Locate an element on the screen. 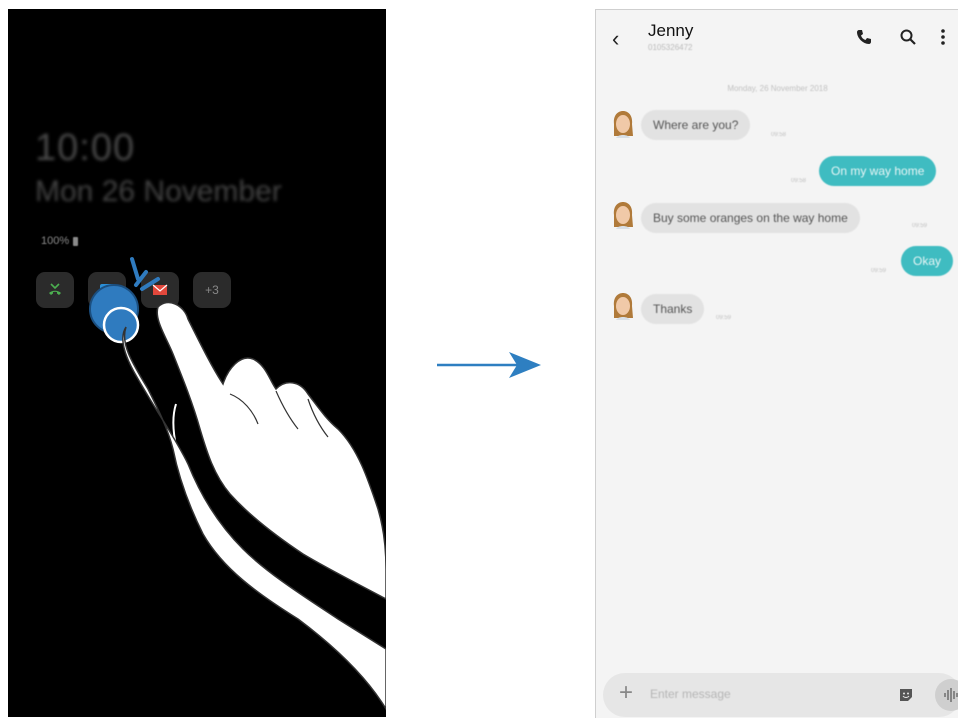  voice-recorder-button is located at coordinates (946, 695).